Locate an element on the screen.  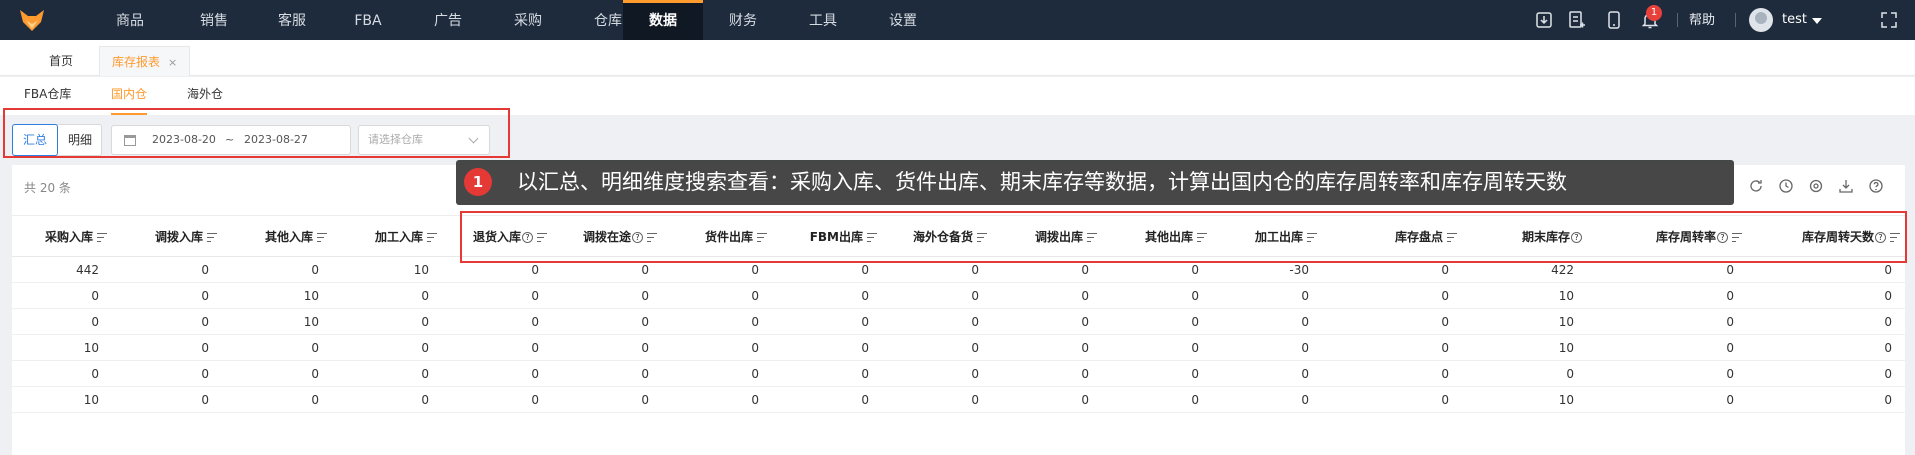
tab-label: 库存报表 is located at coordinates (136, 62).